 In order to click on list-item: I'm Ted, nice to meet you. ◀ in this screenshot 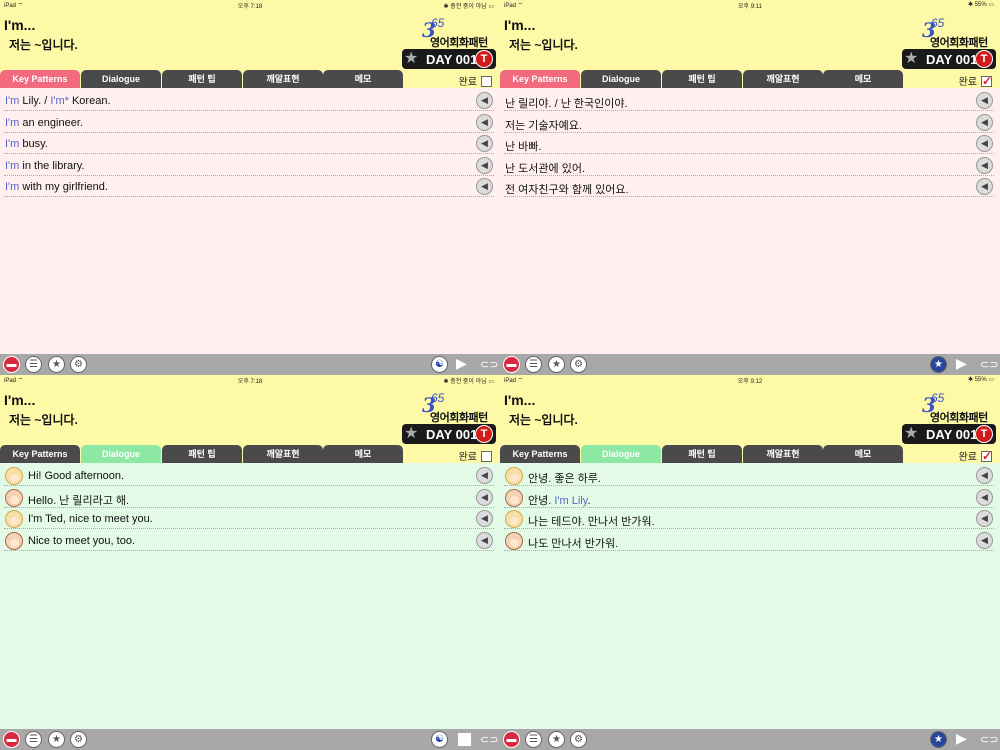, I will do `click(249, 518)`.